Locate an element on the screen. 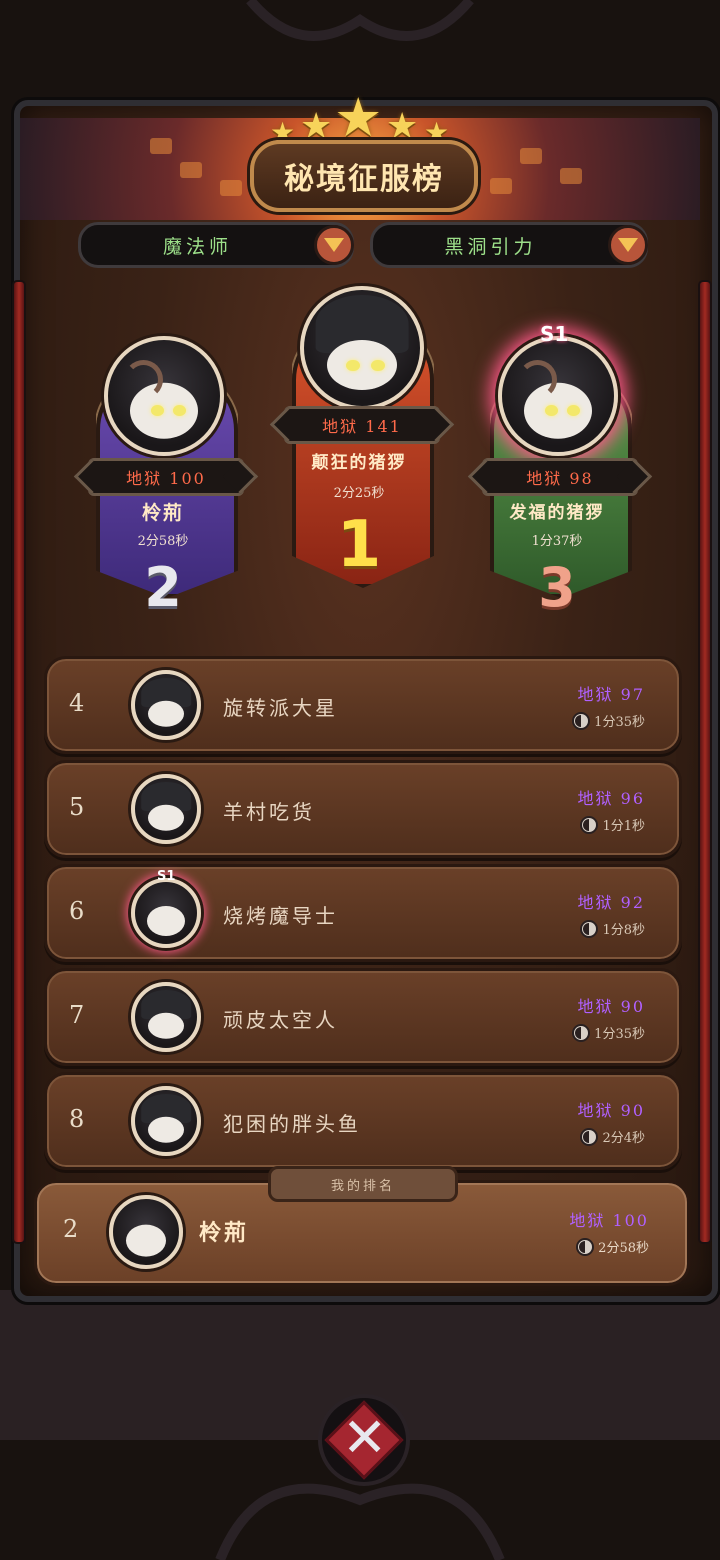 This screenshot has width=720, height=1560. my-rank-level: 地狱 100 is located at coordinates (609, 1220).